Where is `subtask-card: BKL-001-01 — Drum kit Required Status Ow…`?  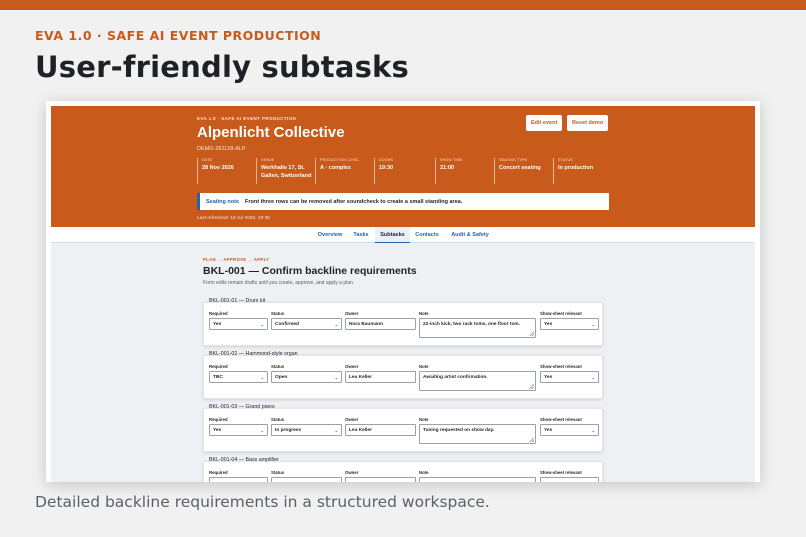
subtask-card: BKL-001-01 — Drum kit Required Status Ow… is located at coordinates (403, 322).